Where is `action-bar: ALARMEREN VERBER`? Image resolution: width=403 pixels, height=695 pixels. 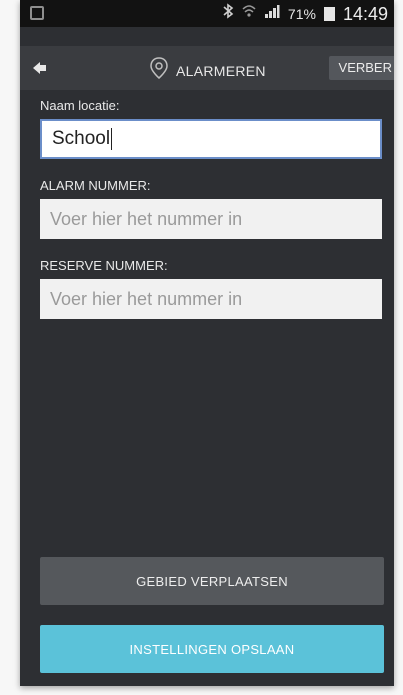 action-bar: ALARMEREN VERBER is located at coordinates (207, 68).